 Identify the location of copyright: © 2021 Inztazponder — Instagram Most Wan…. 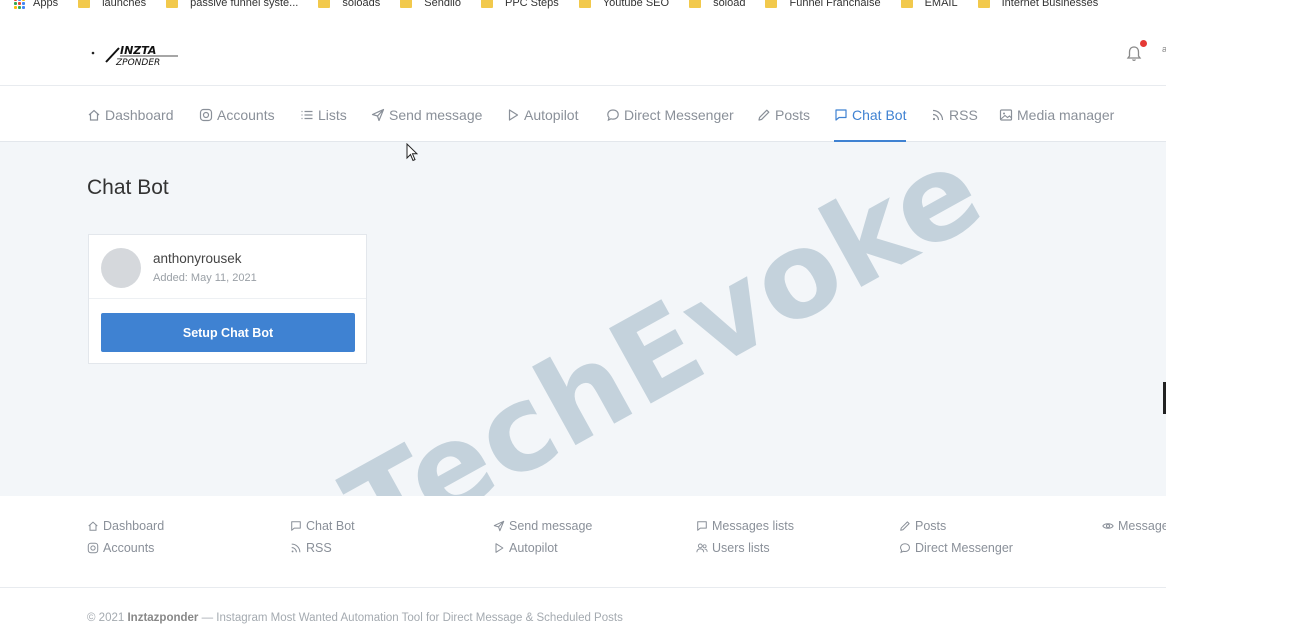
(355, 618).